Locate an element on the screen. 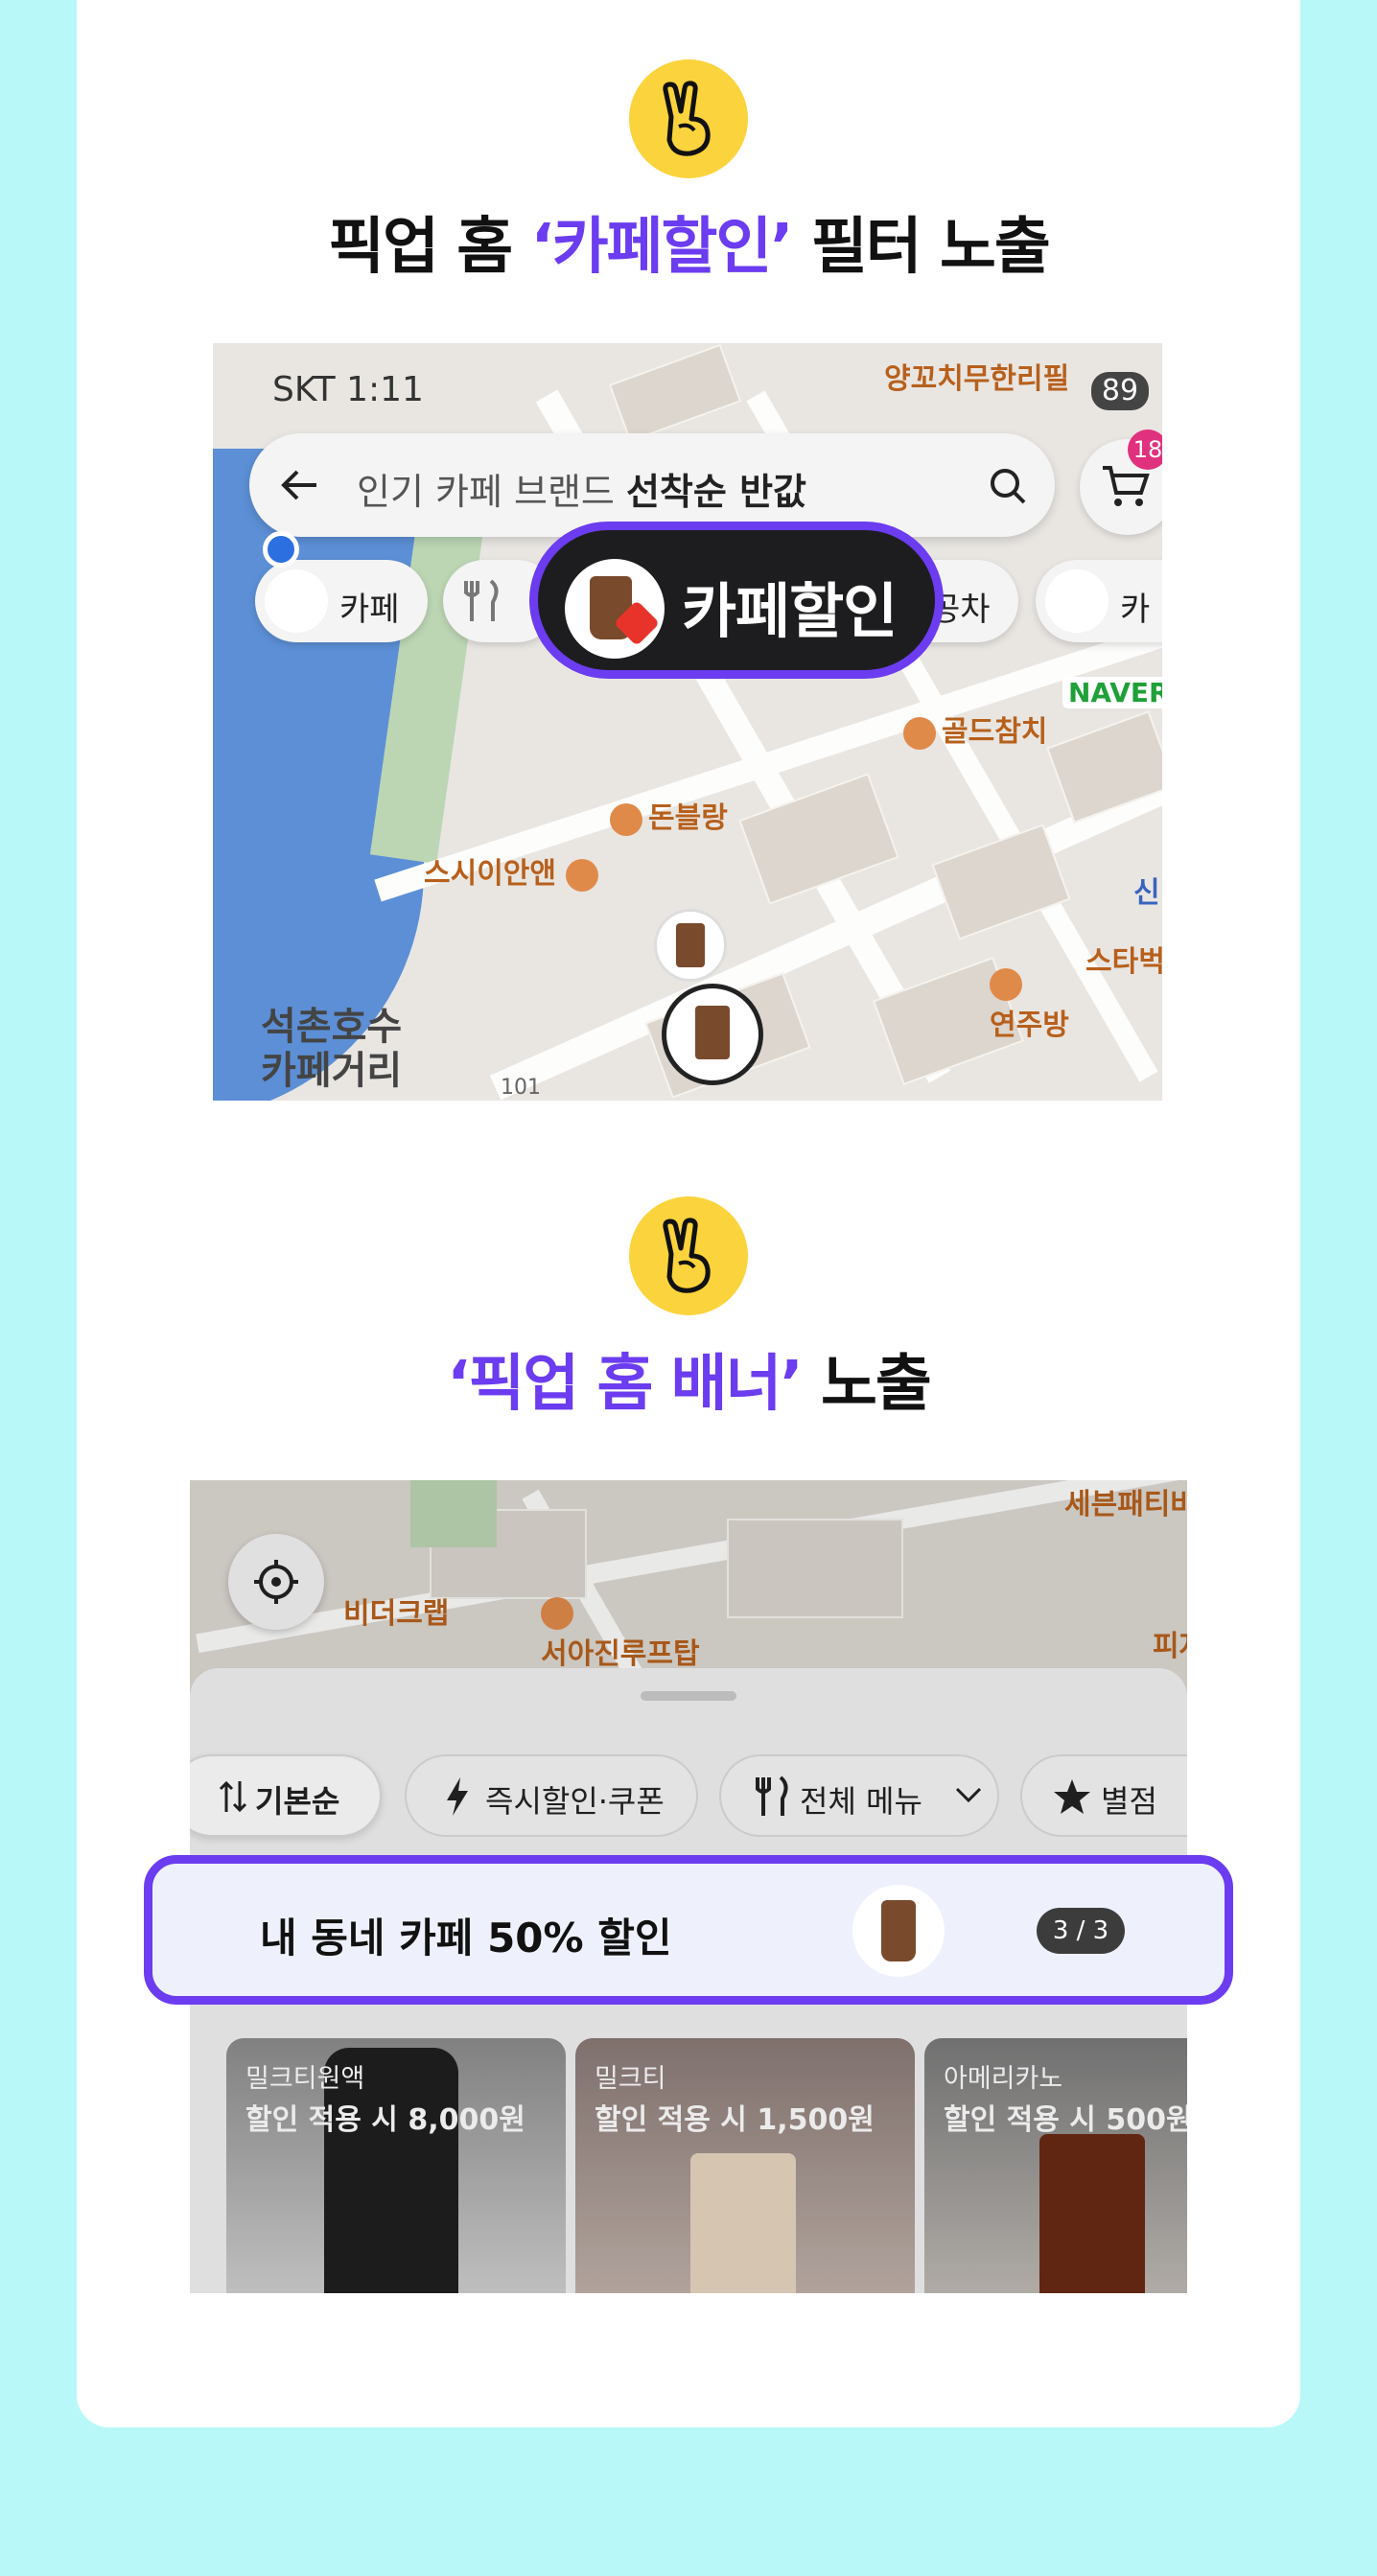 This screenshot has width=1377, height=2576. area-label: 석촌호수 카페거리 is located at coordinates (332, 1049).